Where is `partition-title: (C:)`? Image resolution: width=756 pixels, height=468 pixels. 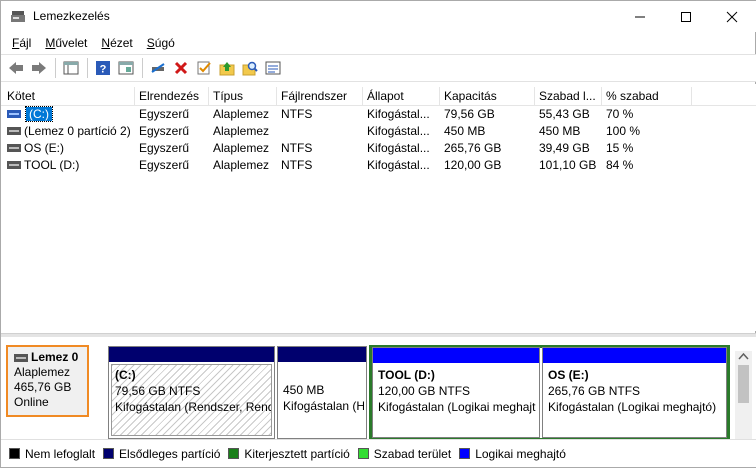
partition-title: (C:) is located at coordinates (125, 375).